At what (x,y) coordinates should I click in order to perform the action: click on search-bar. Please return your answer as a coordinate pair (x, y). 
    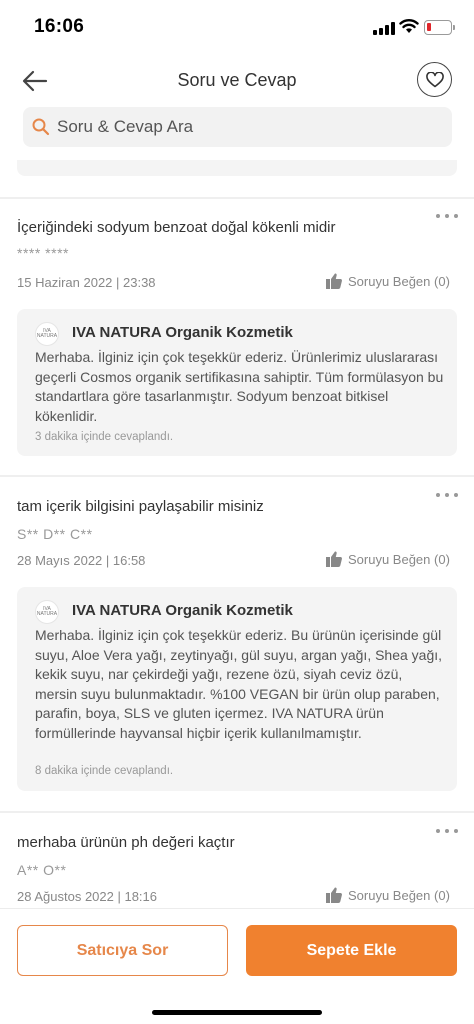
    Looking at the image, I should click on (237, 127).